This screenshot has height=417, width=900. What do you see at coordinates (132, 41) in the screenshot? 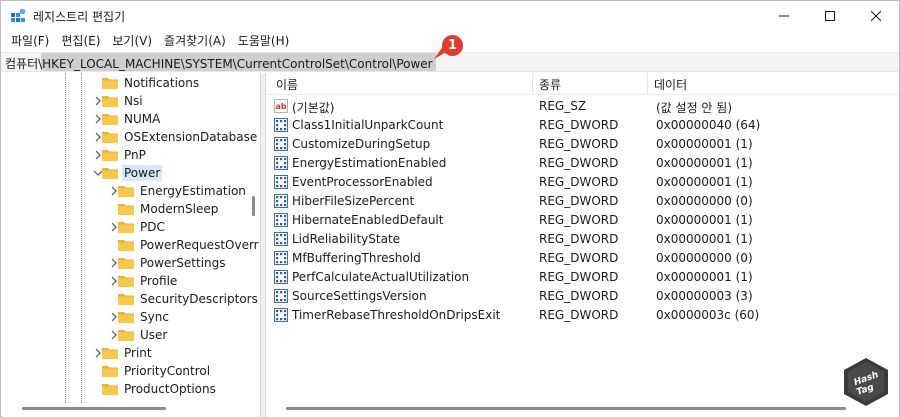
I see `menu-view: 보기(V)` at bounding box center [132, 41].